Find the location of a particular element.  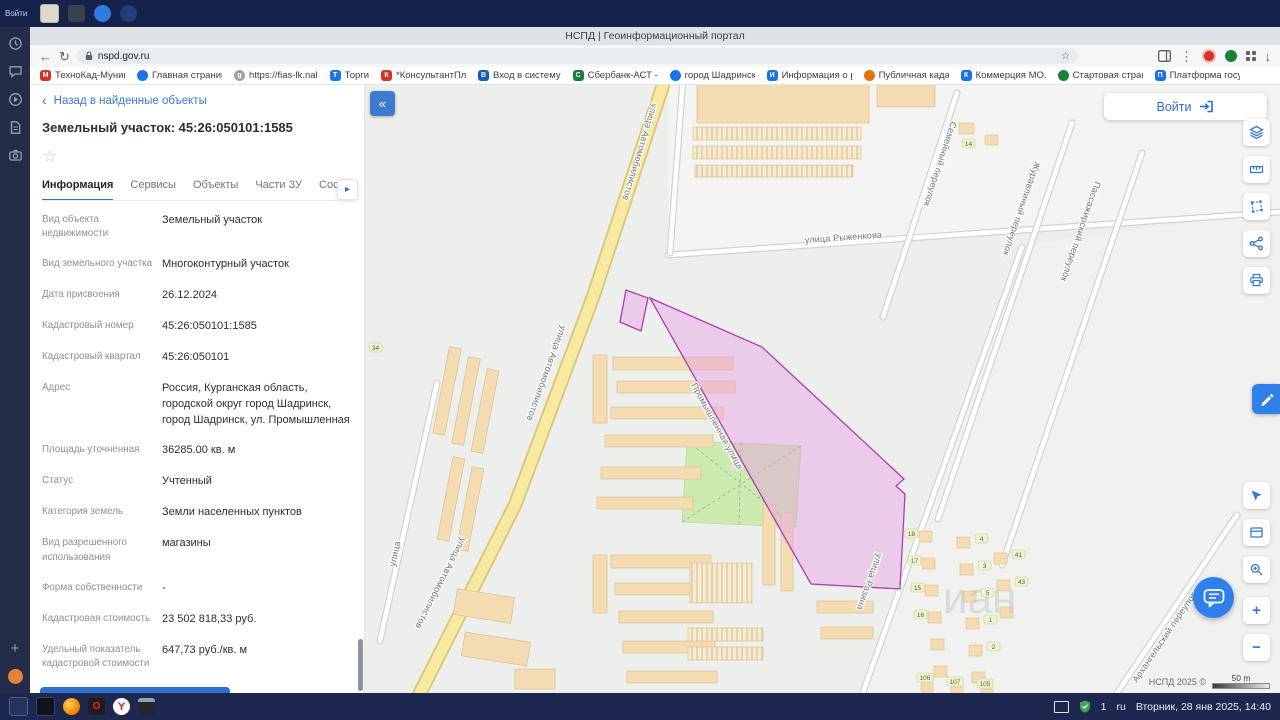

remote-left-toolbar: + is located at coordinates (15, 360).